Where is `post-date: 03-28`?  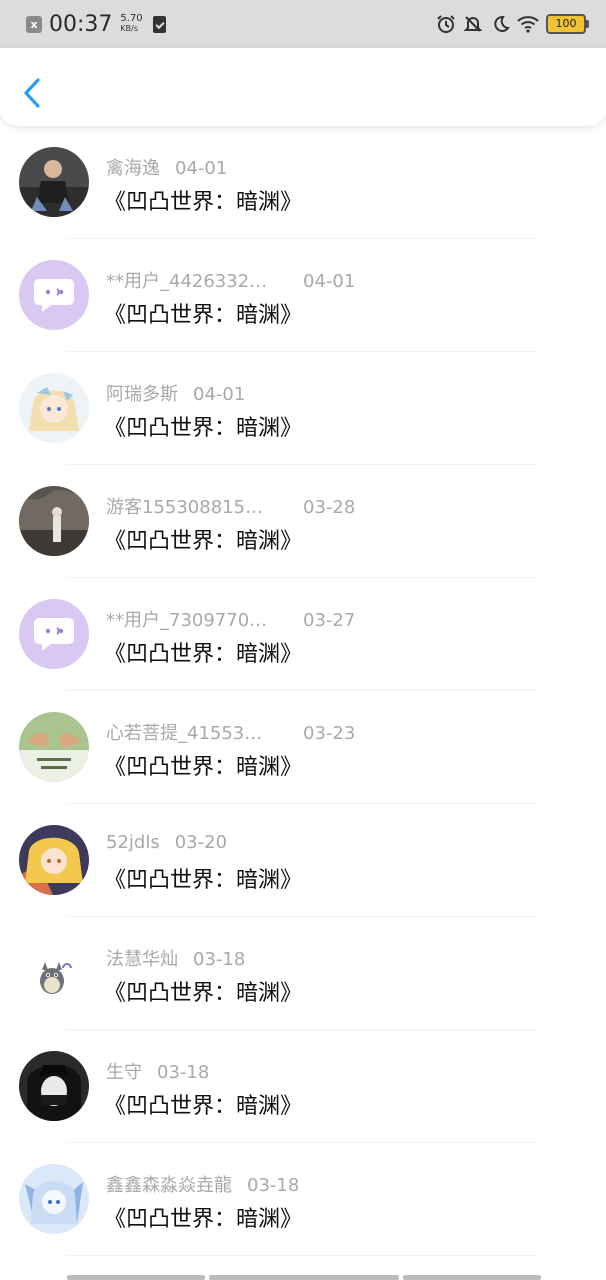 post-date: 03-28 is located at coordinates (329, 507).